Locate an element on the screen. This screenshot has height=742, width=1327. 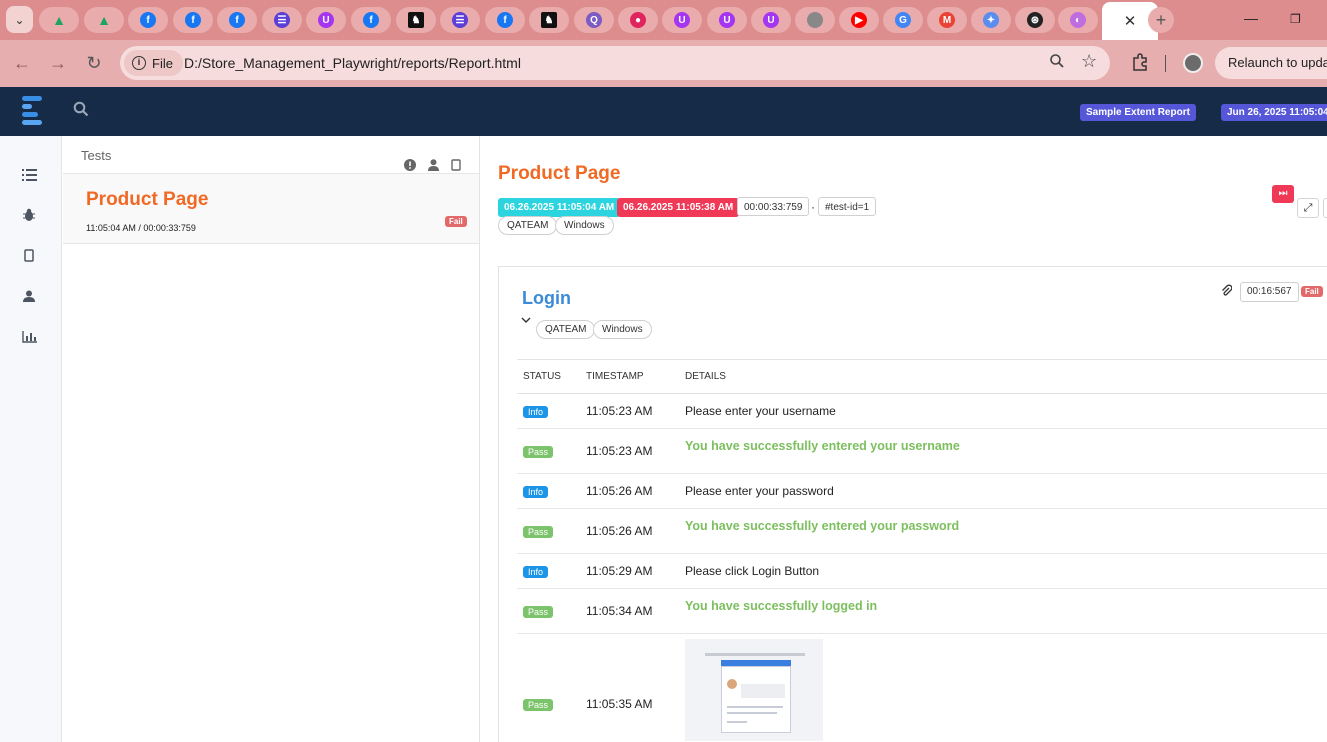
fast-forward-icon: ⏭ is located at coordinates (1283, 194).